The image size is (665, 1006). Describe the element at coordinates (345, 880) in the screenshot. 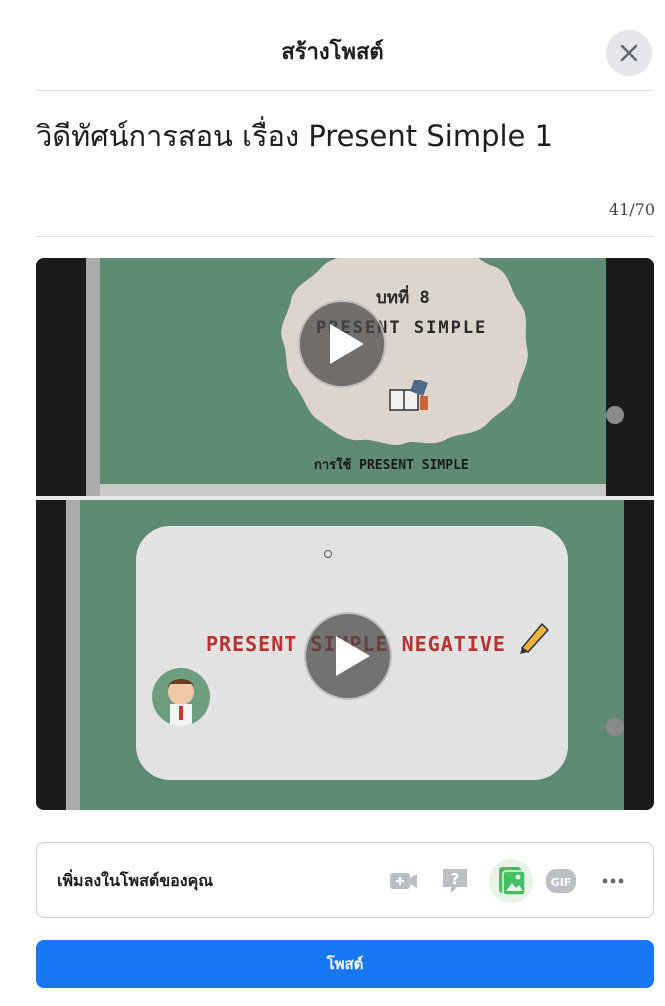

I see `add-to-post-bar: เพิ่มลงในโพสต์ของคุณ ? GIF` at that location.